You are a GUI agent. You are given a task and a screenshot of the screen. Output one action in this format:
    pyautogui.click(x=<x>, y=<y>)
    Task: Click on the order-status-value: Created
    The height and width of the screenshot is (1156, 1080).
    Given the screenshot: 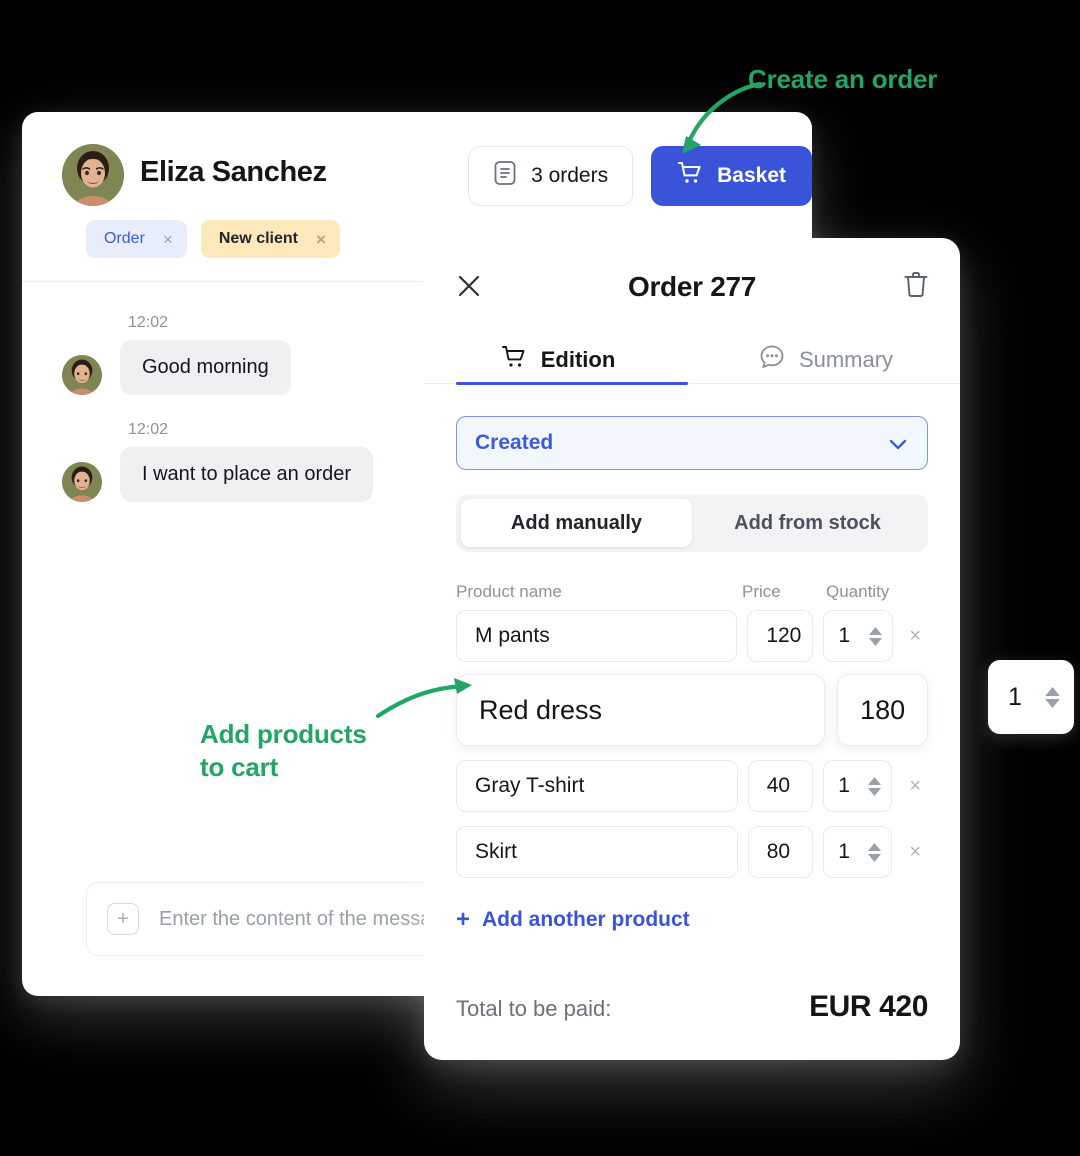 What is the action you would take?
    pyautogui.click(x=514, y=442)
    